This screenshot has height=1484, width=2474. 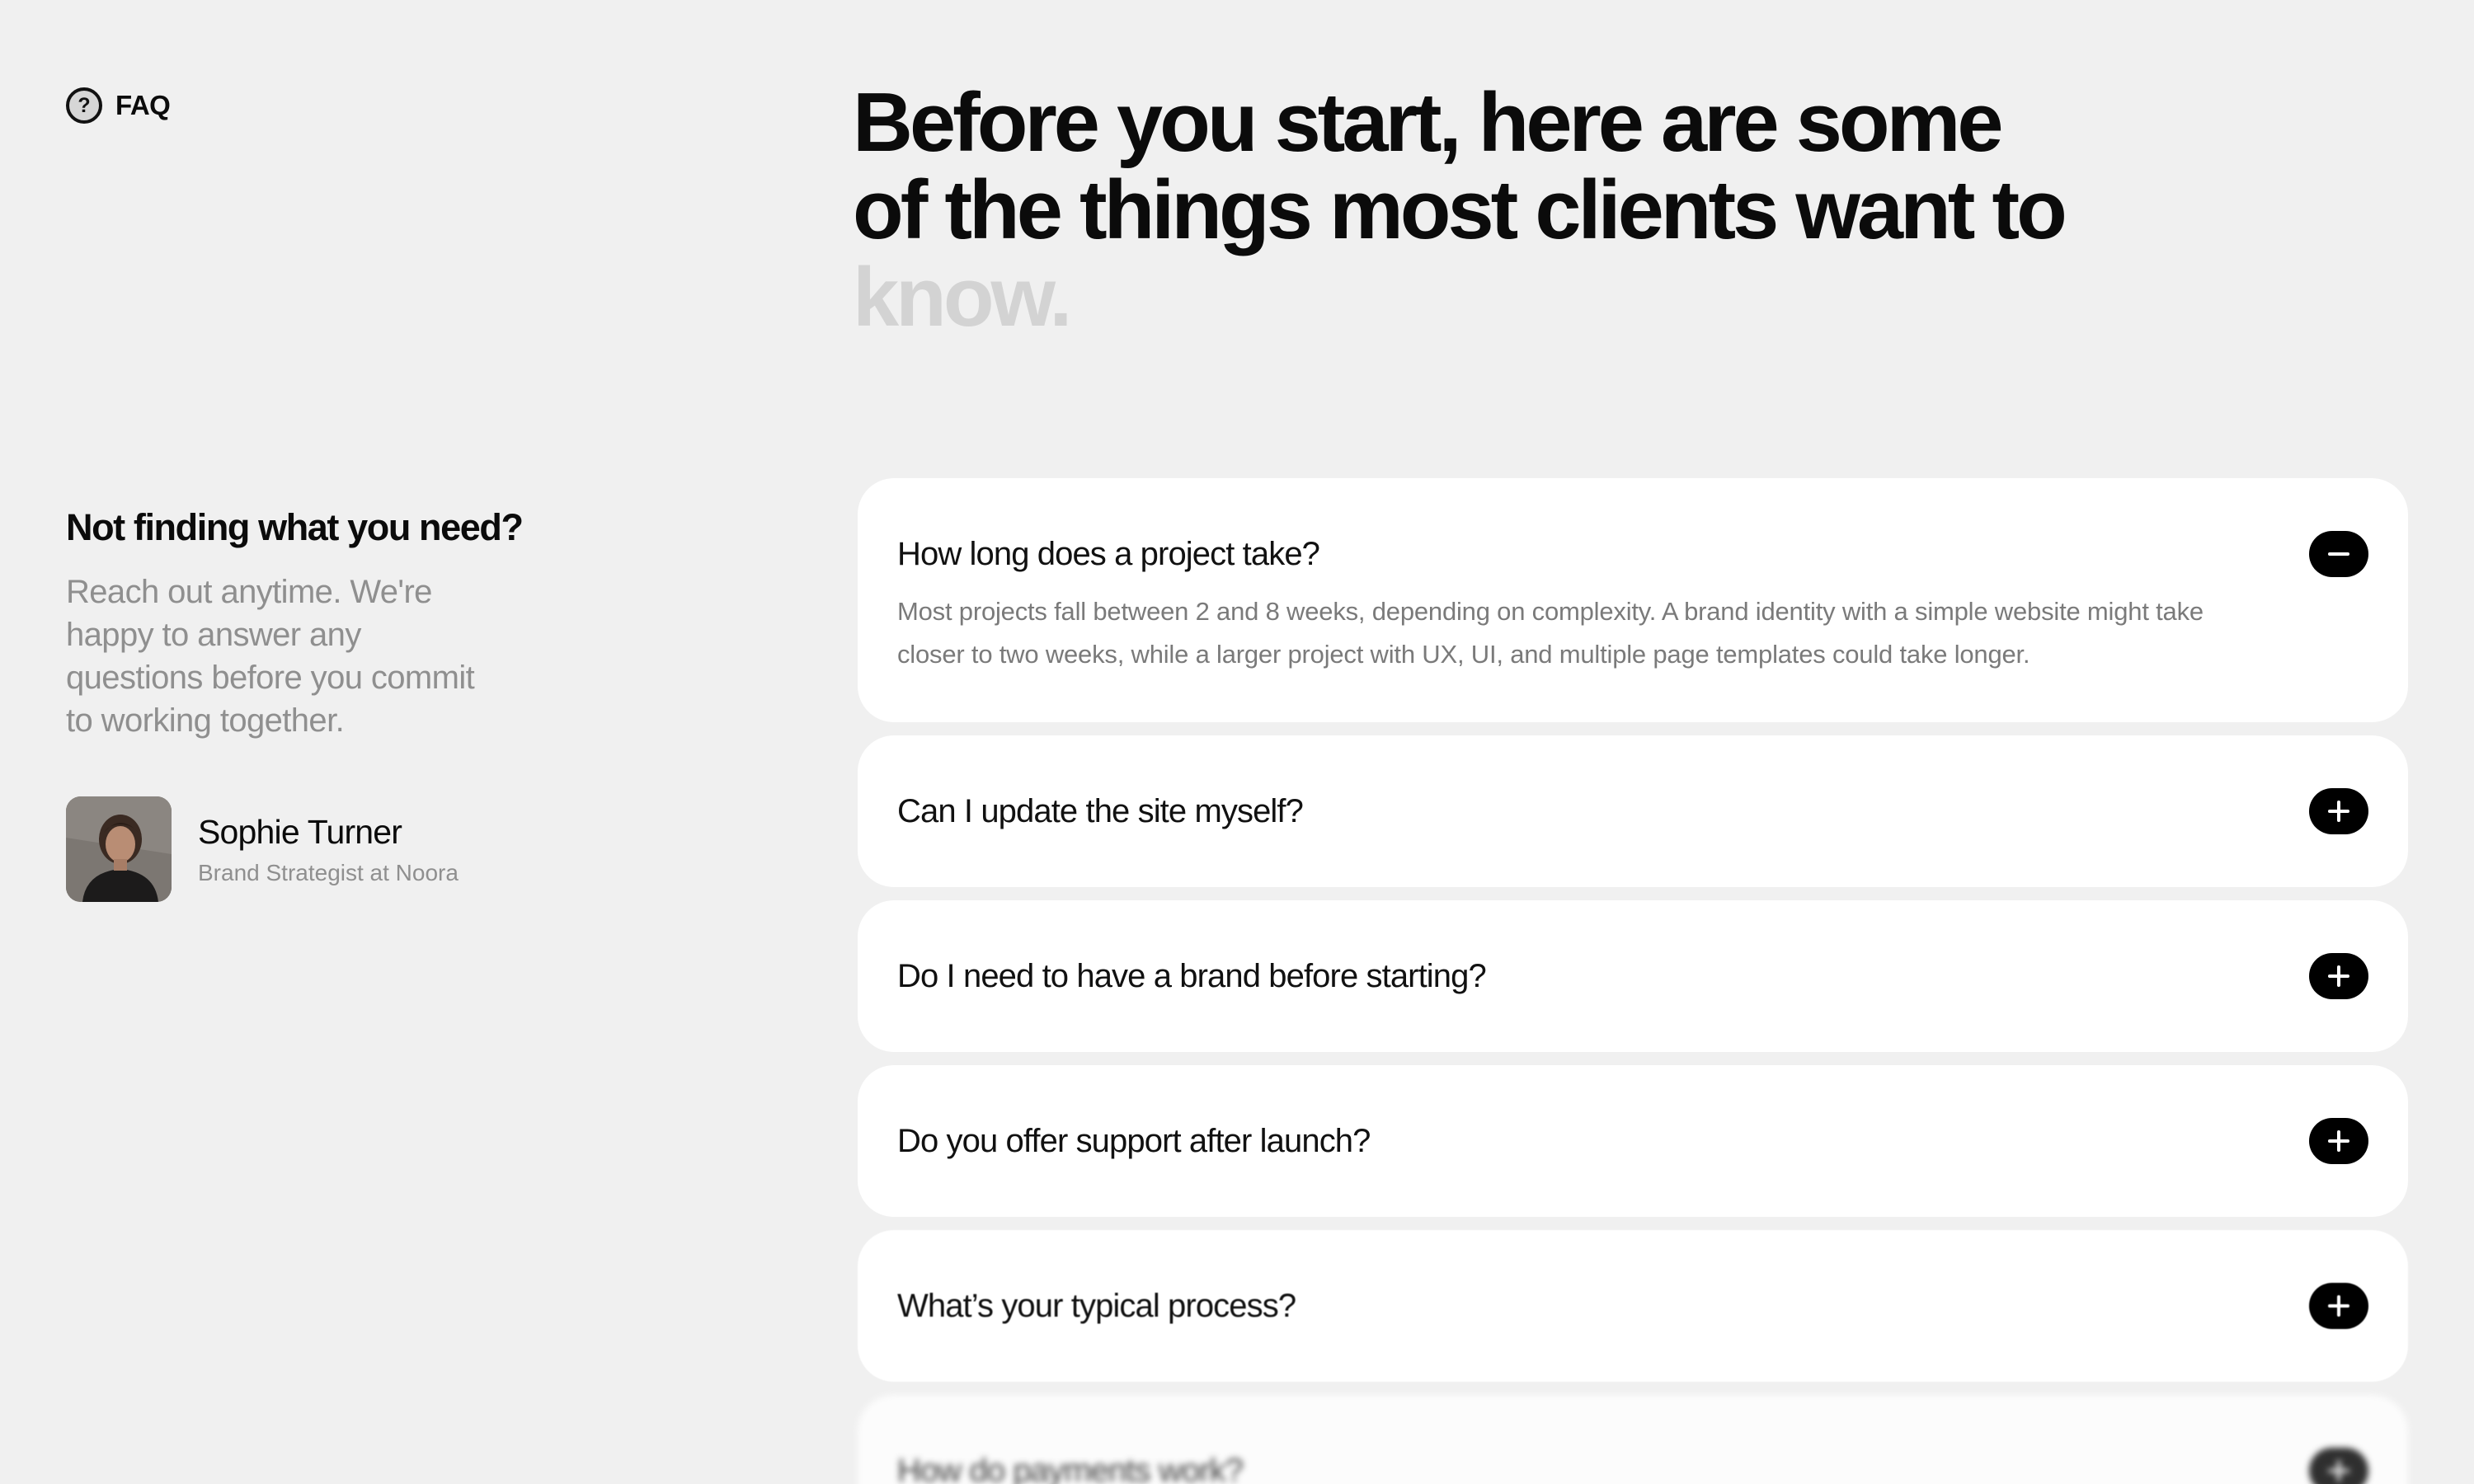 I want to click on collapse-button, so click(x=2338, y=554).